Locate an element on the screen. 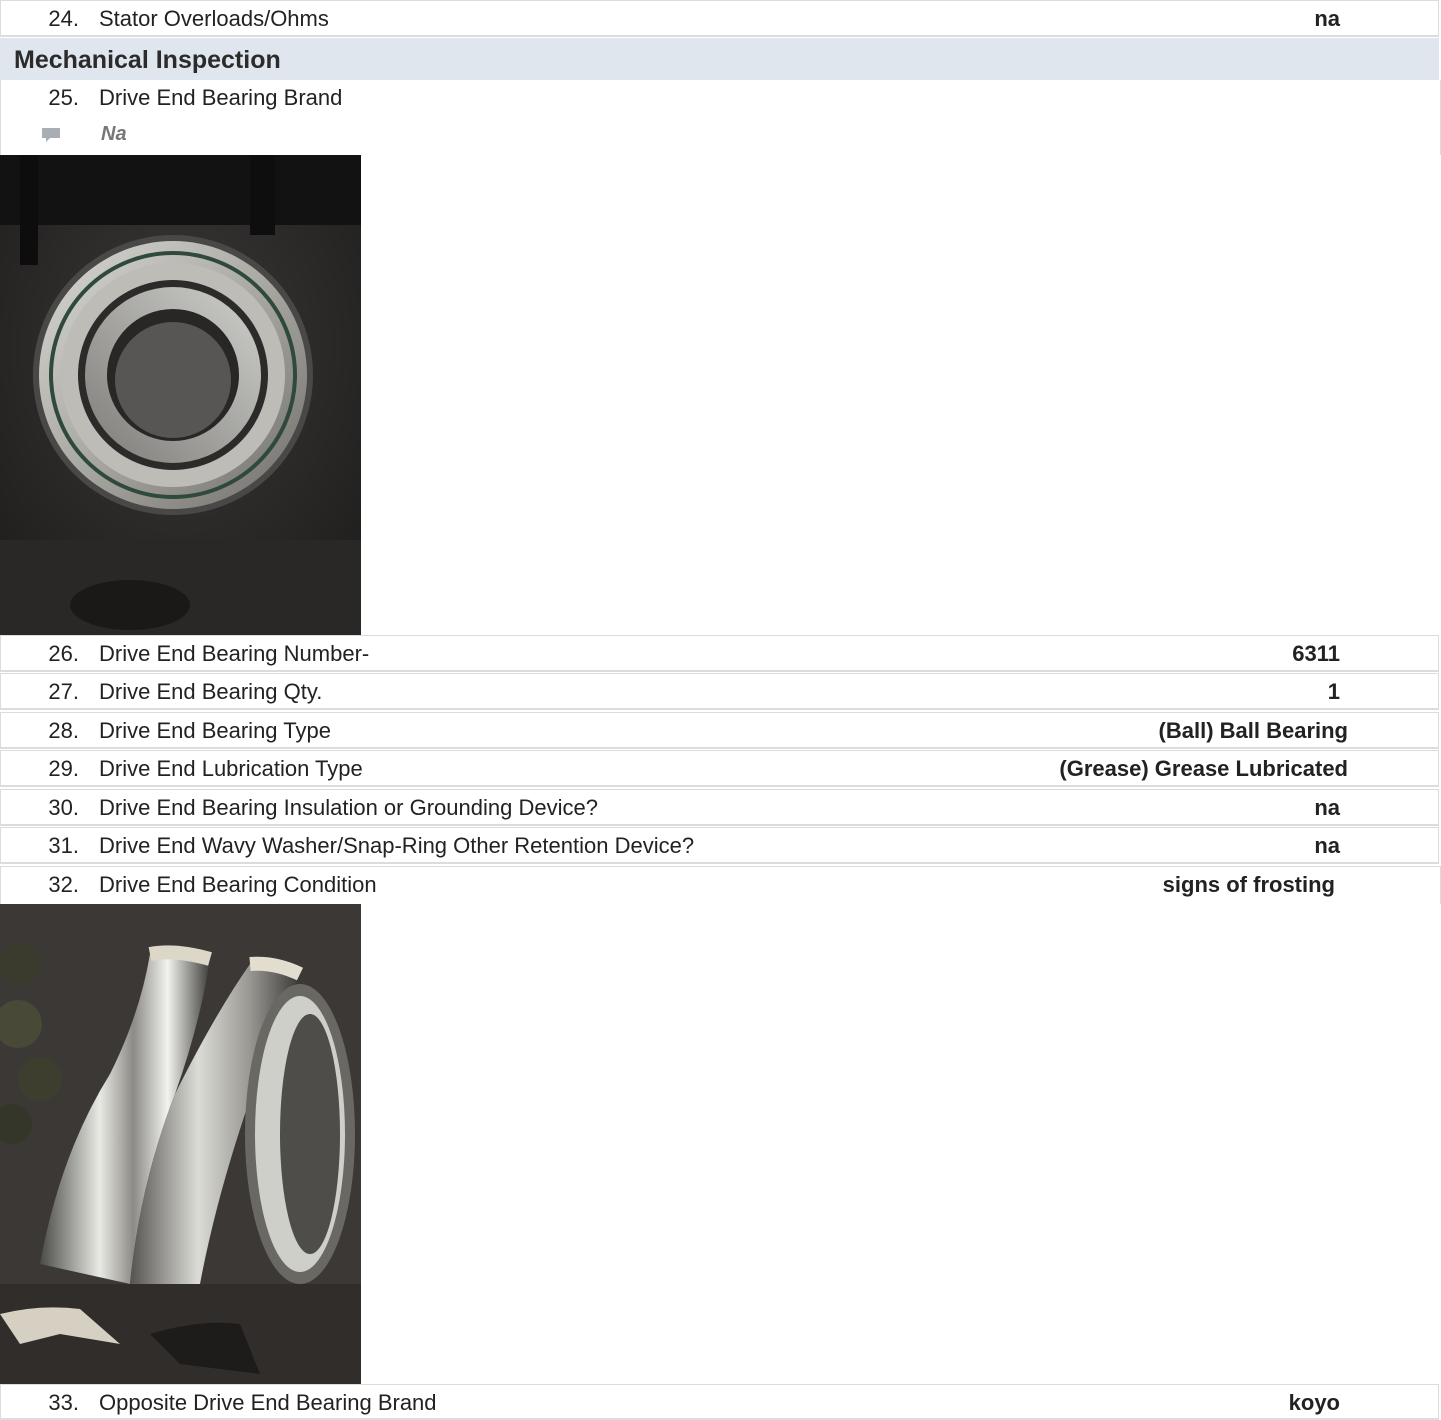 Image resolution: width=1441 pixels, height=1420 pixels. item-number: 28. is located at coordinates (63, 730).